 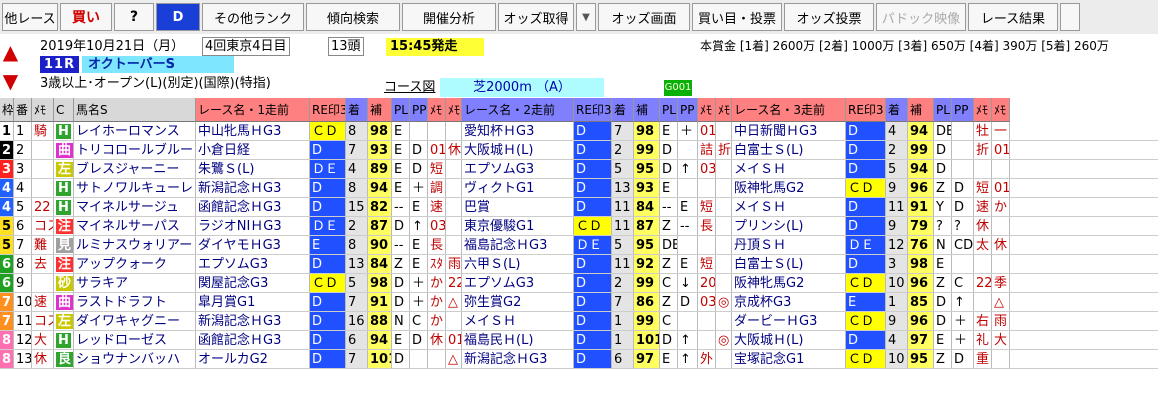 What do you see at coordinates (64, 302) in the screenshot?
I see `horse-mark-badge: 曲` at bounding box center [64, 302].